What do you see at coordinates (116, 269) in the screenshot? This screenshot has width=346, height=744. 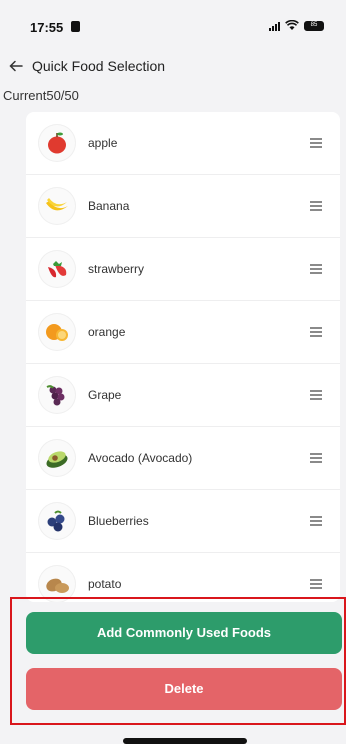 I see `food-name: strawberry` at bounding box center [116, 269].